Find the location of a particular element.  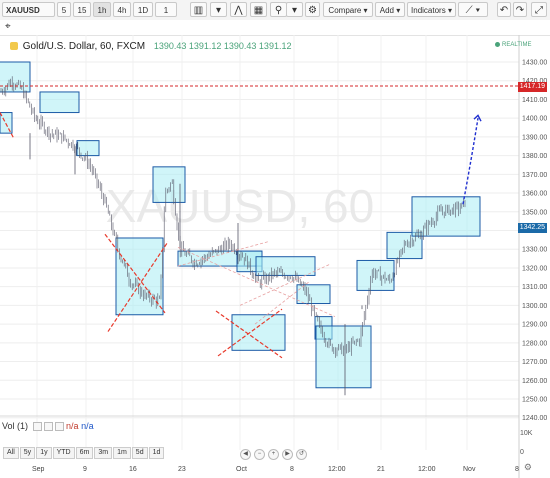

symbol-color-icon is located at coordinates (14, 46).